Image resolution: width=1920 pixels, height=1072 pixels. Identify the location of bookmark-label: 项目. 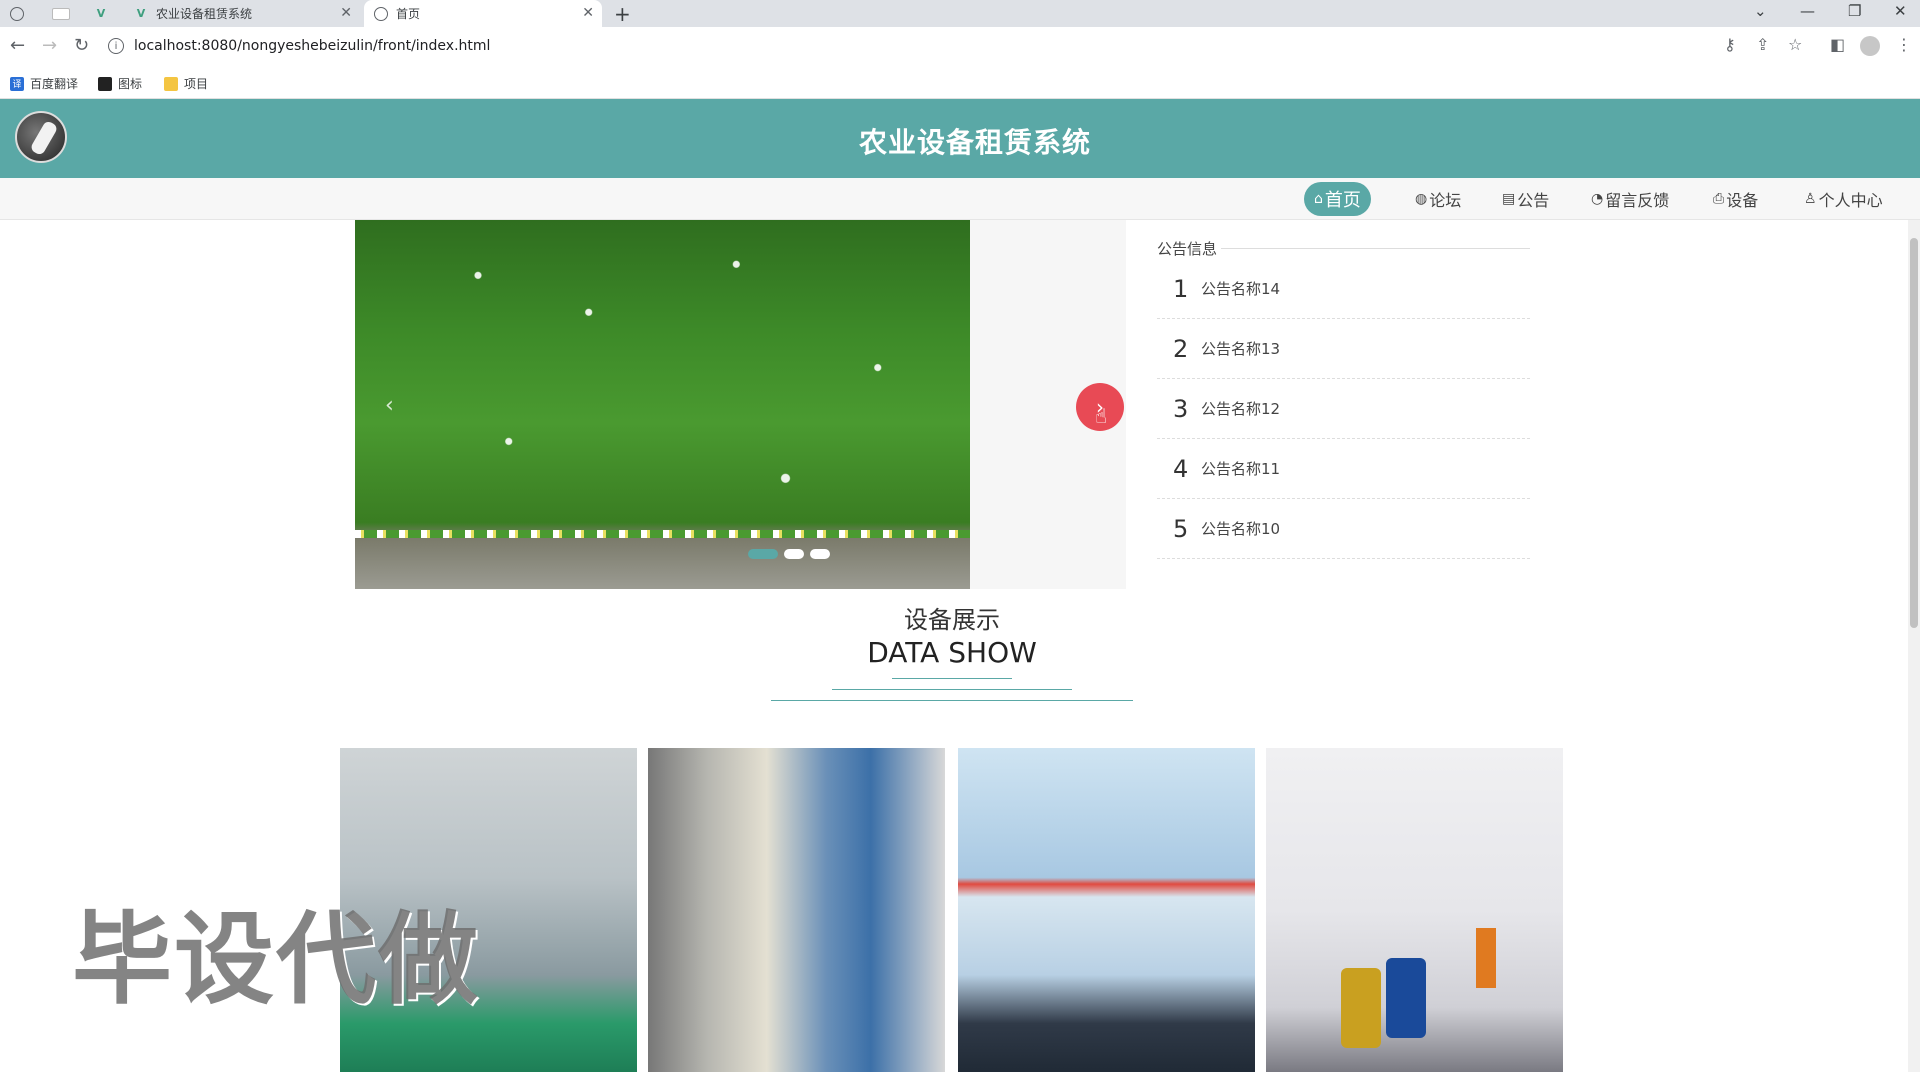
(196, 84).